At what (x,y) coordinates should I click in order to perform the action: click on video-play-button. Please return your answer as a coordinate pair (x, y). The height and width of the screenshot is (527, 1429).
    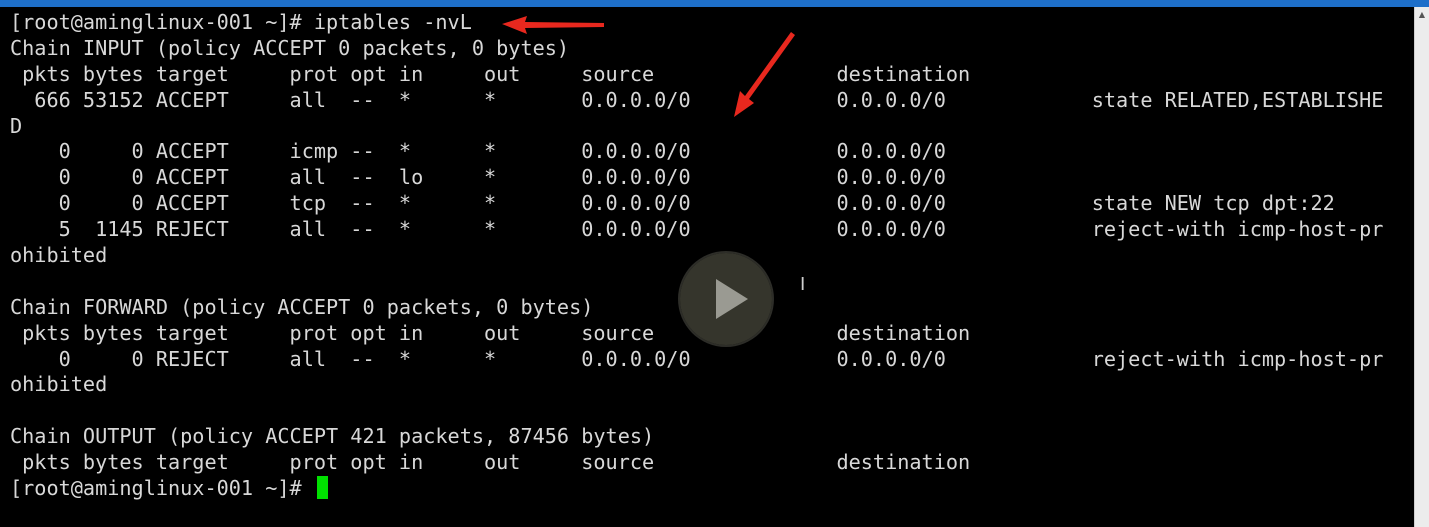
    Looking at the image, I should click on (726, 299).